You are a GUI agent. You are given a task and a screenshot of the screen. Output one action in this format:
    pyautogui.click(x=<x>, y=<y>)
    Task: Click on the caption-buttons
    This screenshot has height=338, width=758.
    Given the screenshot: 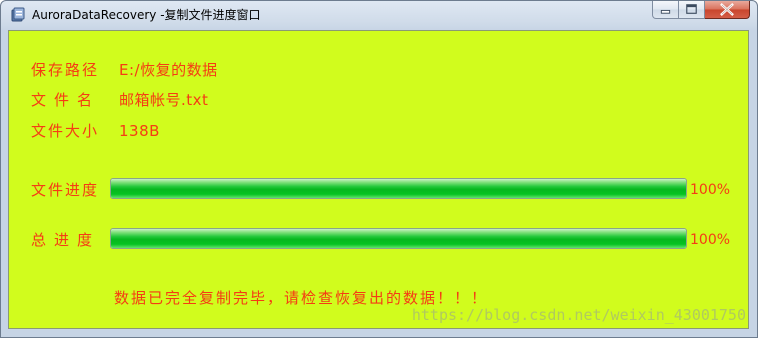 What is the action you would take?
    pyautogui.click(x=701, y=11)
    